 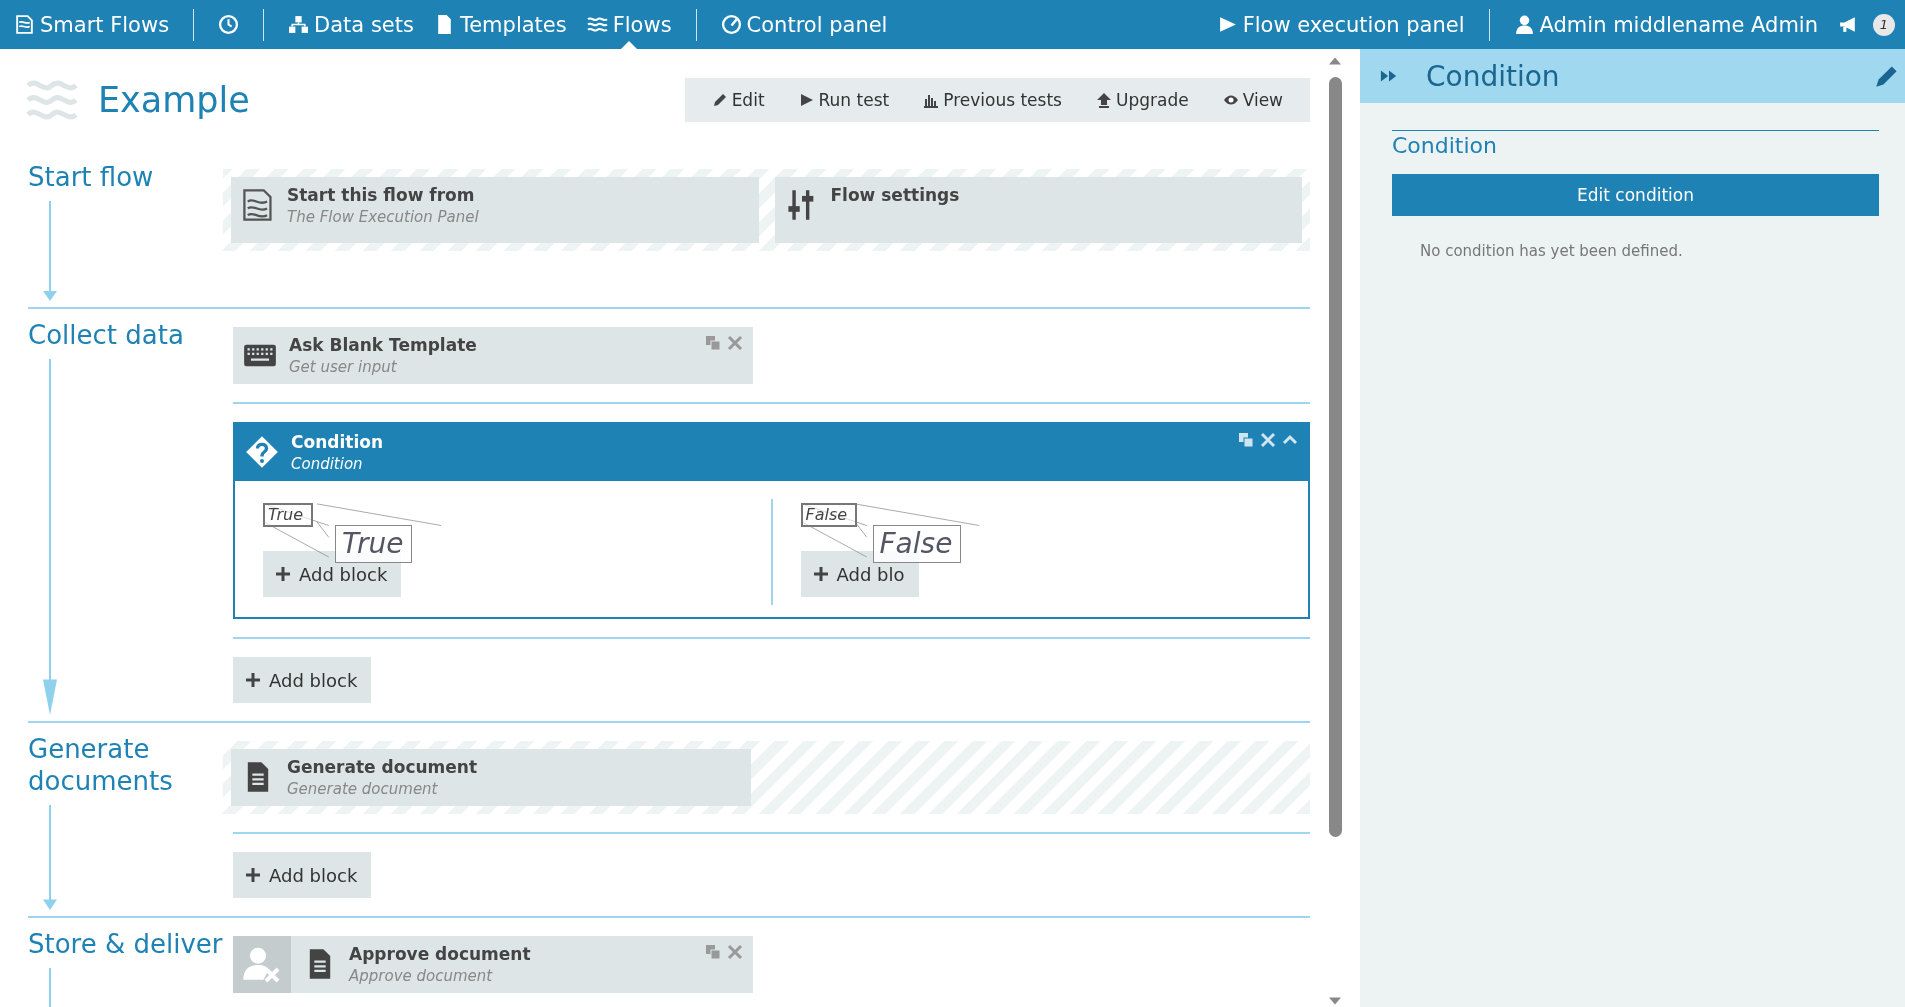 I want to click on branch-tag: False, so click(x=829, y=515).